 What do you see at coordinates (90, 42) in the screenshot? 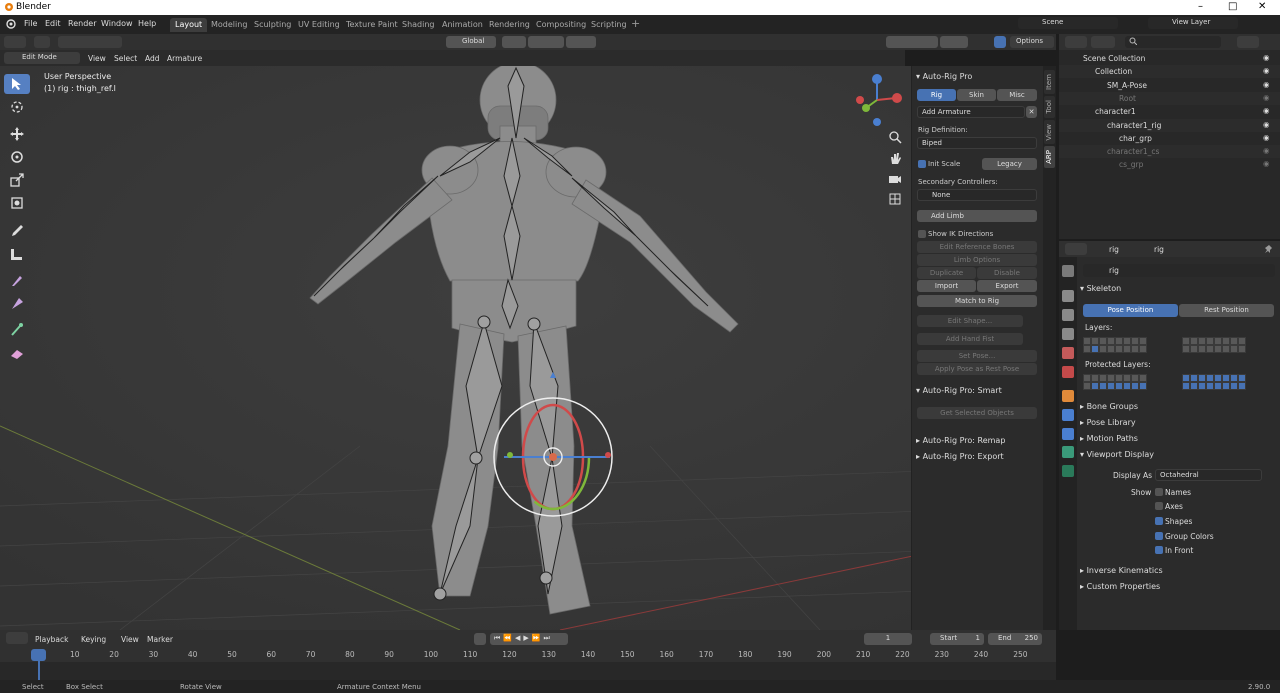
I see `selection-mode-buttons` at bounding box center [90, 42].